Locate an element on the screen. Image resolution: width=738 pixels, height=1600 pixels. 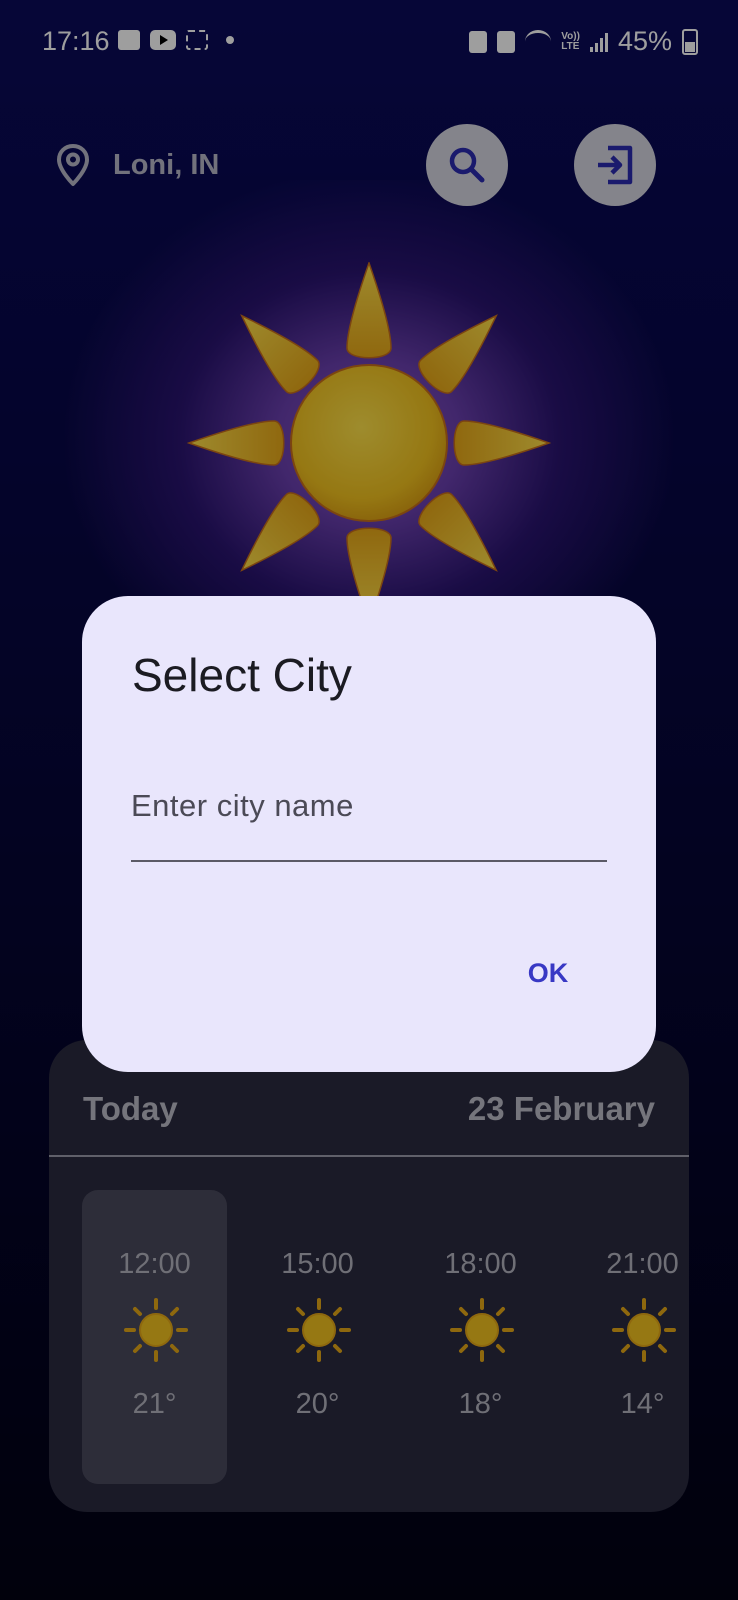
divider is located at coordinates (369, 1156).